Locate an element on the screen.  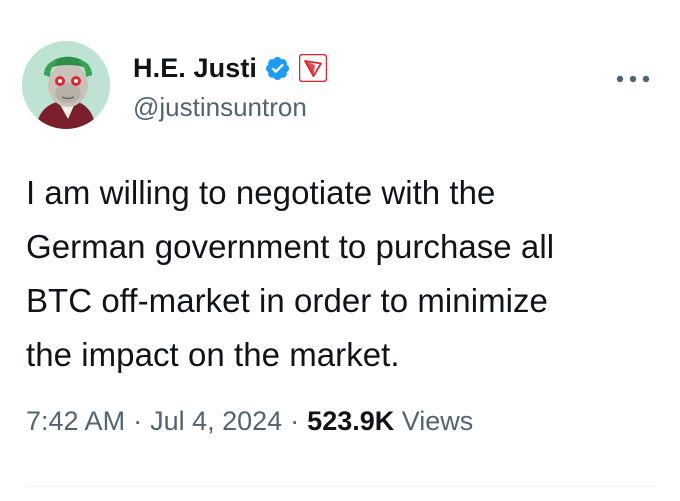
tweet-date: Jul 4, 2024 is located at coordinates (216, 421).